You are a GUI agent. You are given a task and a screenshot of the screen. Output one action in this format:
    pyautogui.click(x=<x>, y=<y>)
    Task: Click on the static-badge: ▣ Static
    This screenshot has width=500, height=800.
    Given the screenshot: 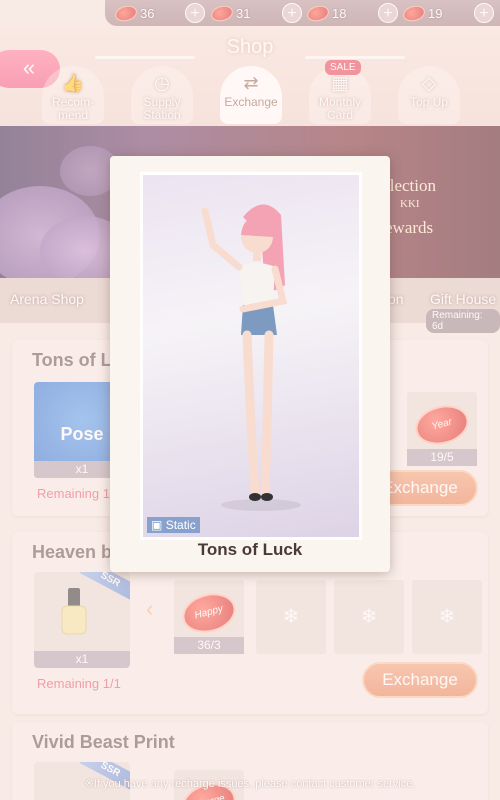 What is the action you would take?
    pyautogui.click(x=173, y=525)
    